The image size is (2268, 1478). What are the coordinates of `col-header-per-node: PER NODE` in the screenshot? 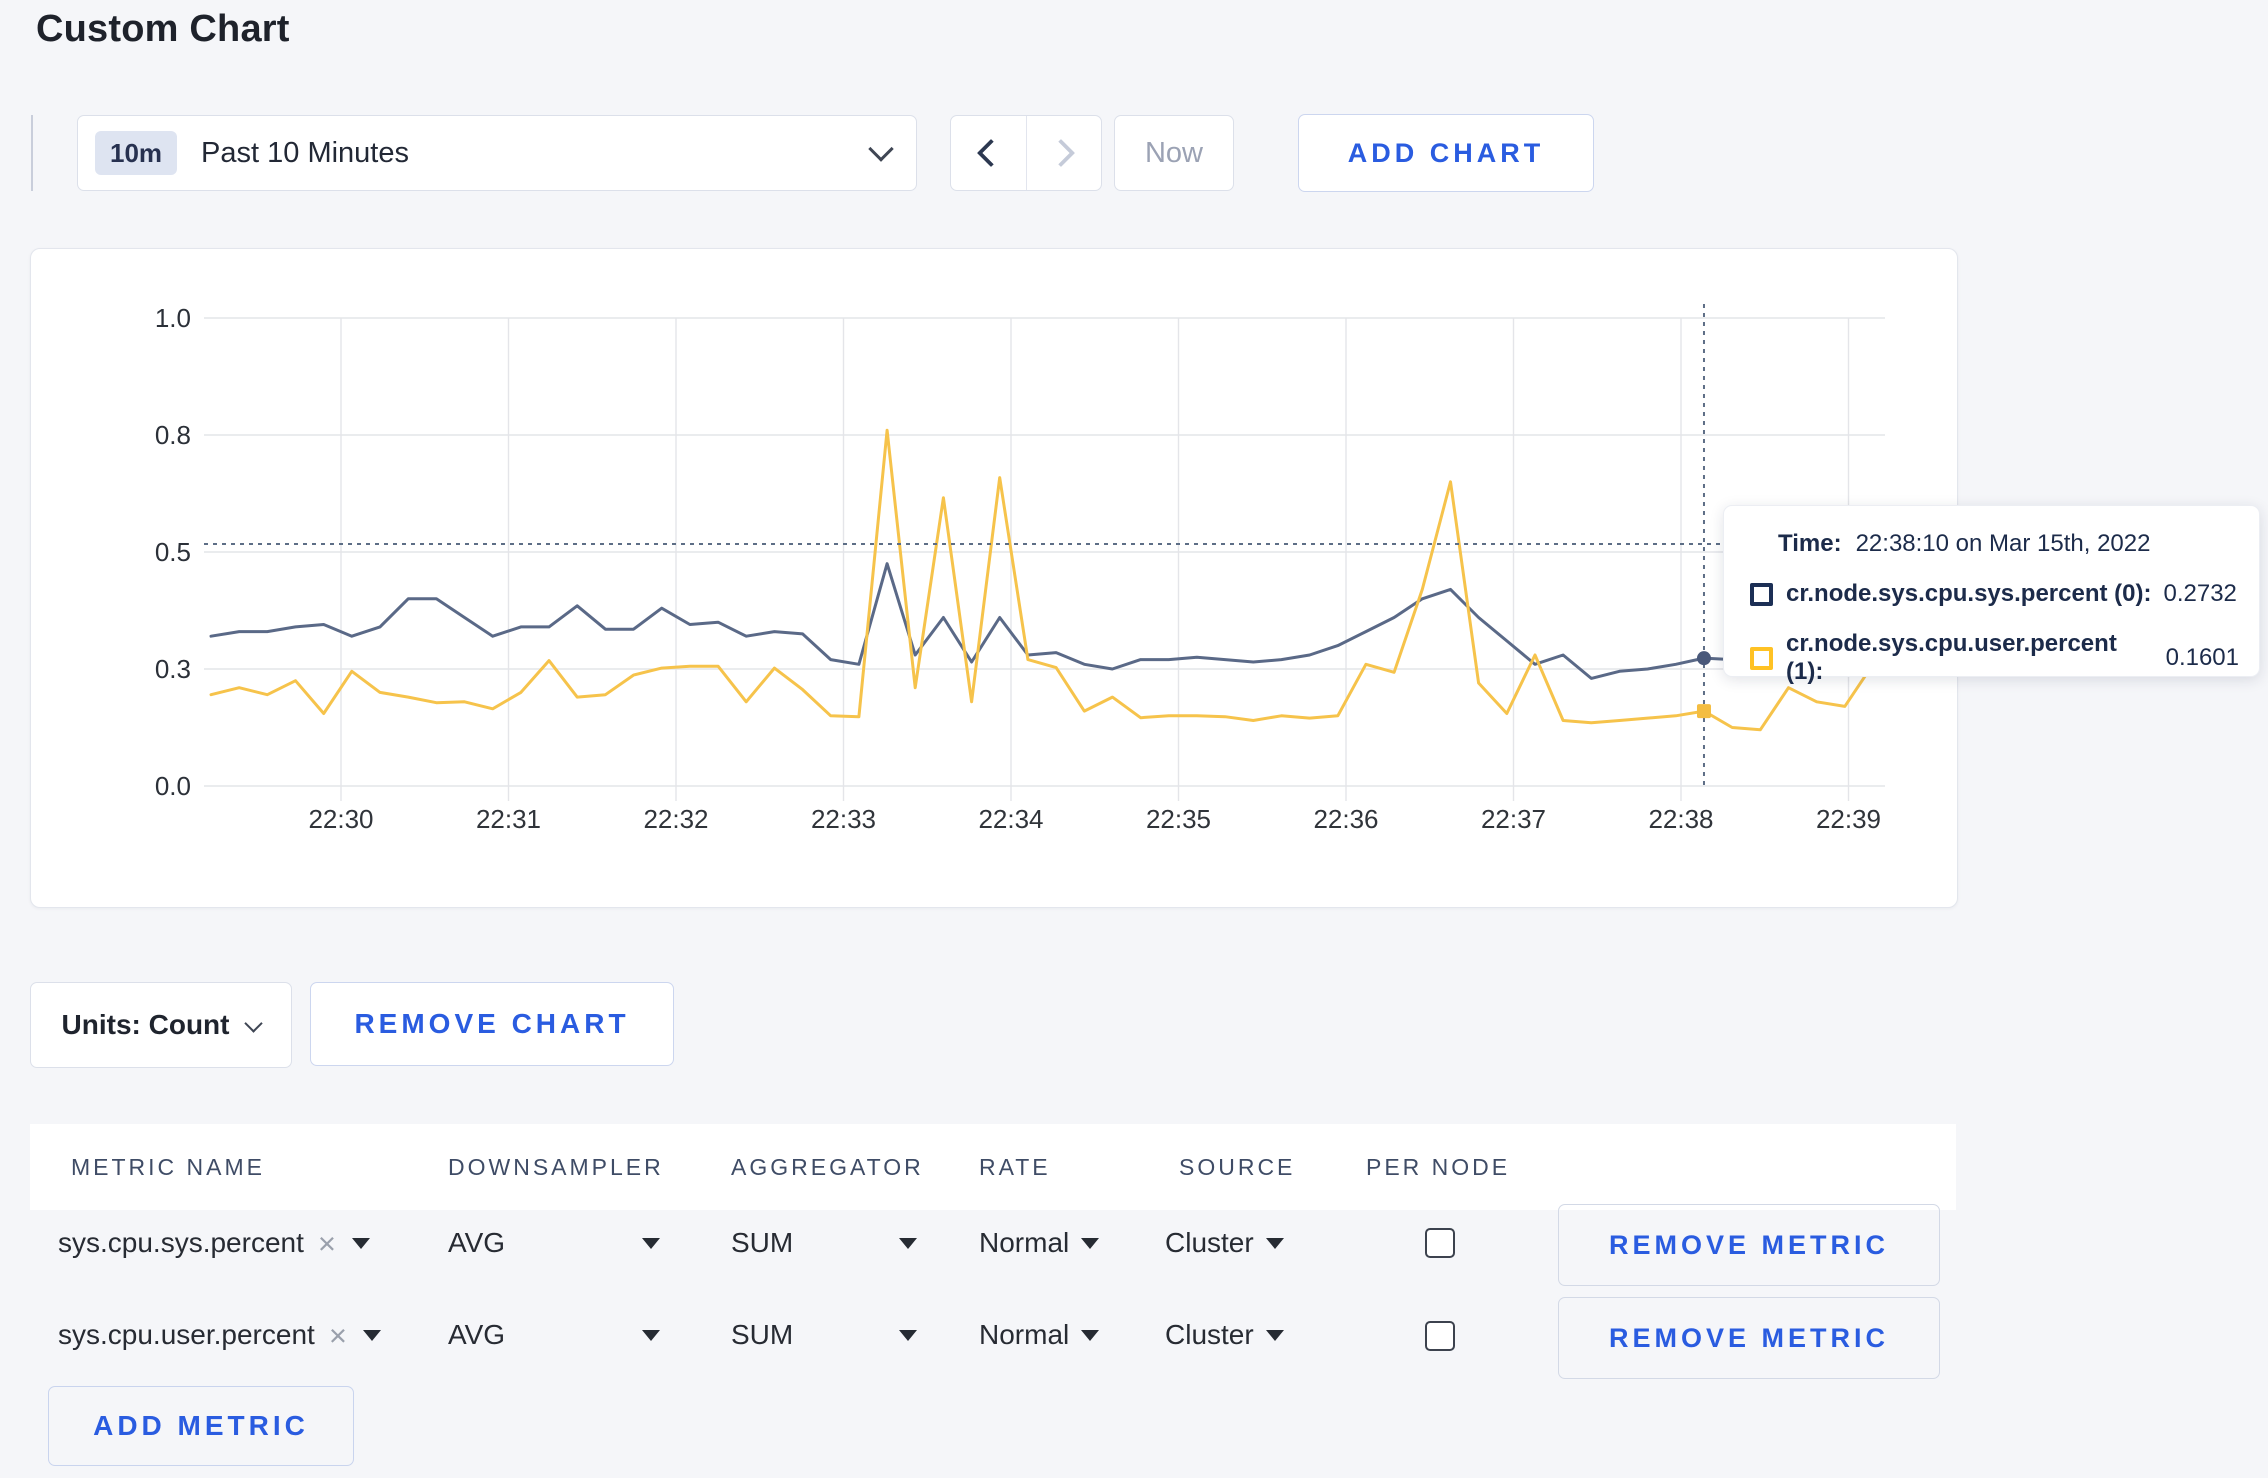 It's located at (1438, 1167).